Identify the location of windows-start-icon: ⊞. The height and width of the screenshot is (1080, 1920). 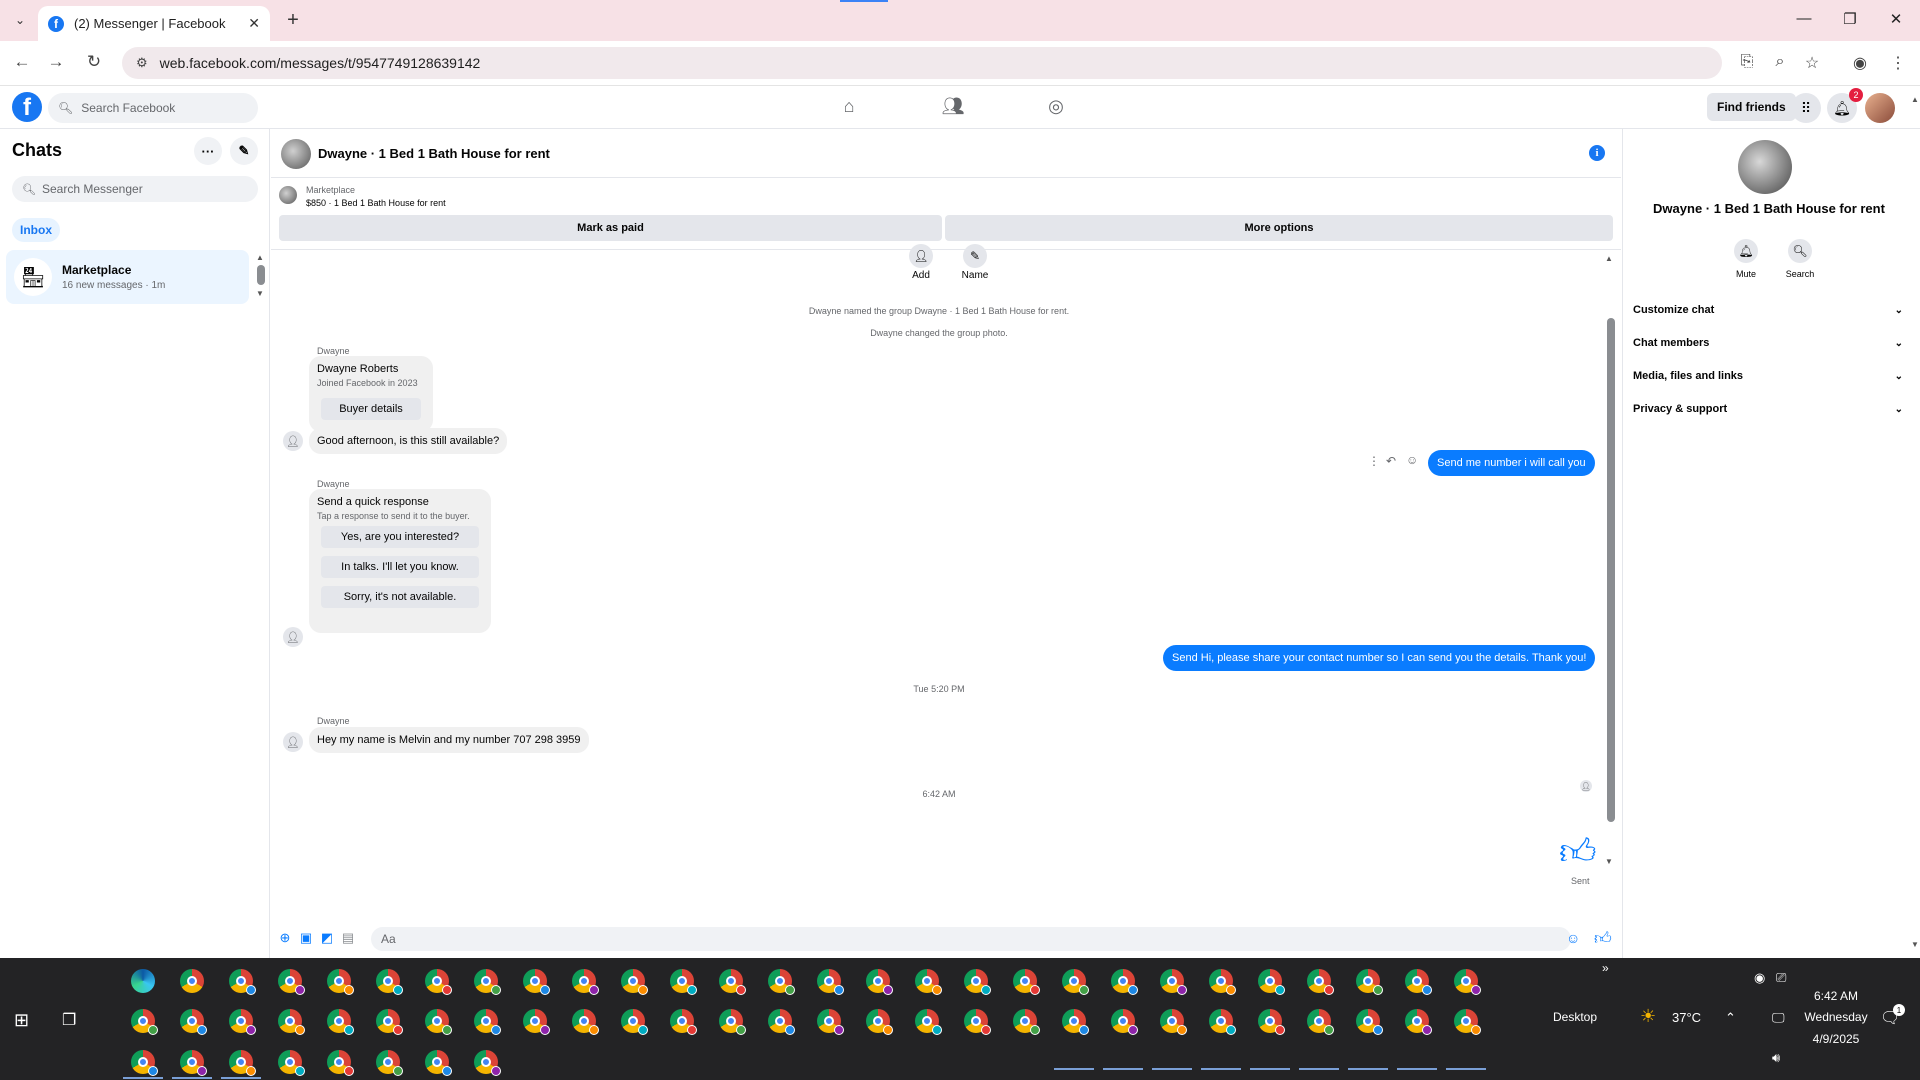
(21, 1020).